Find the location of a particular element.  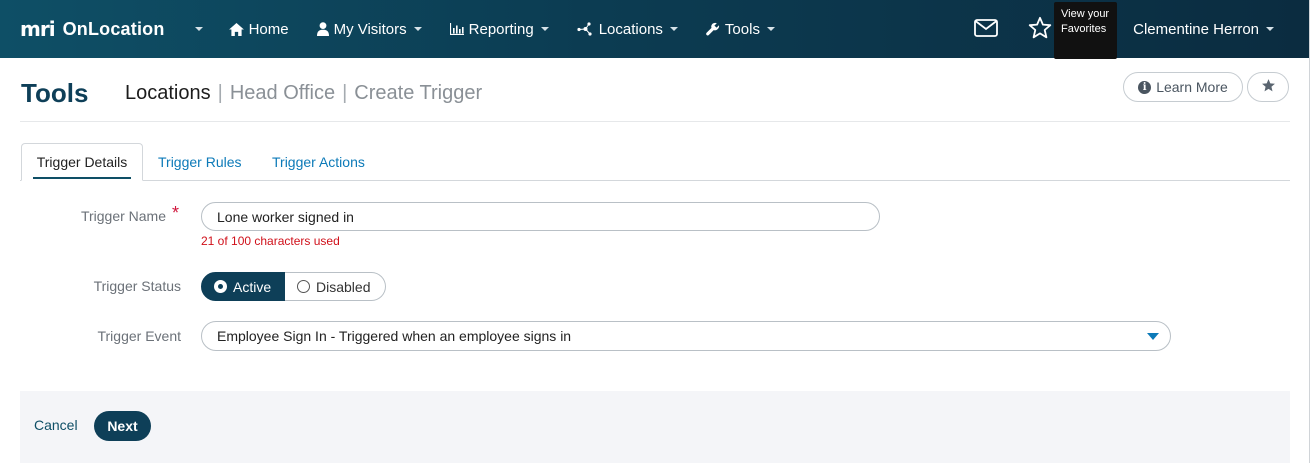

next-button: Next is located at coordinates (122, 426).